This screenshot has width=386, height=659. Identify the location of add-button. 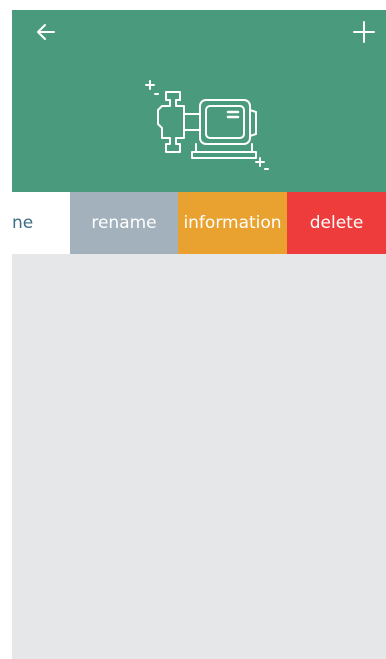
(364, 32).